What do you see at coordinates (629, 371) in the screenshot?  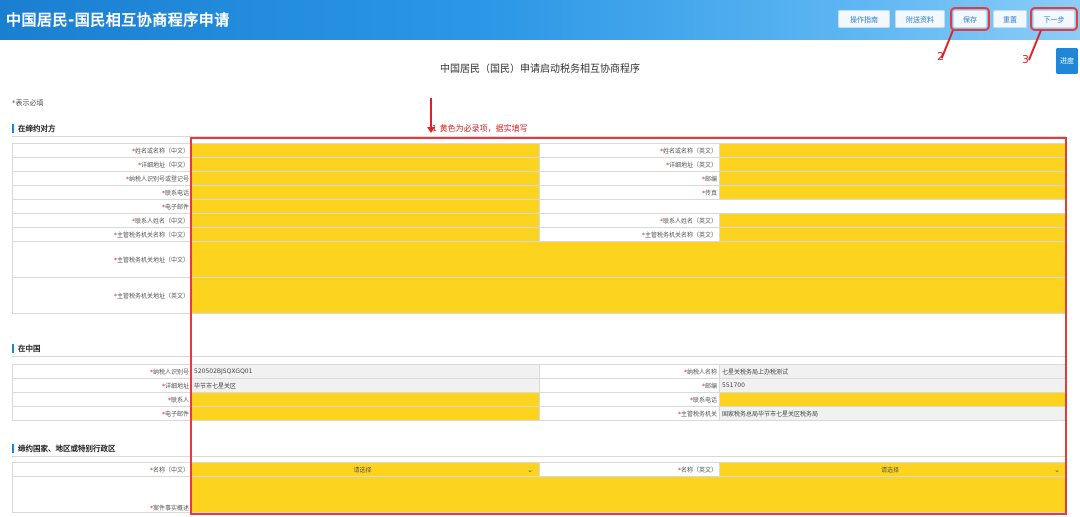 I see `label-cn-taxpayer-name: *纳税人名称` at bounding box center [629, 371].